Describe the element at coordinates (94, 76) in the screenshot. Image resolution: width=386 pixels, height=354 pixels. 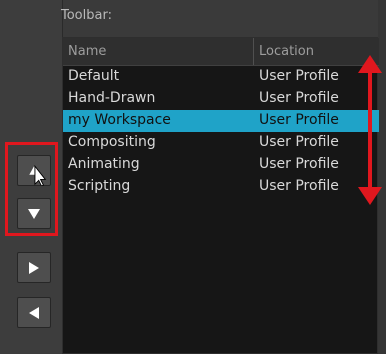
I see `row-name: Default` at that location.